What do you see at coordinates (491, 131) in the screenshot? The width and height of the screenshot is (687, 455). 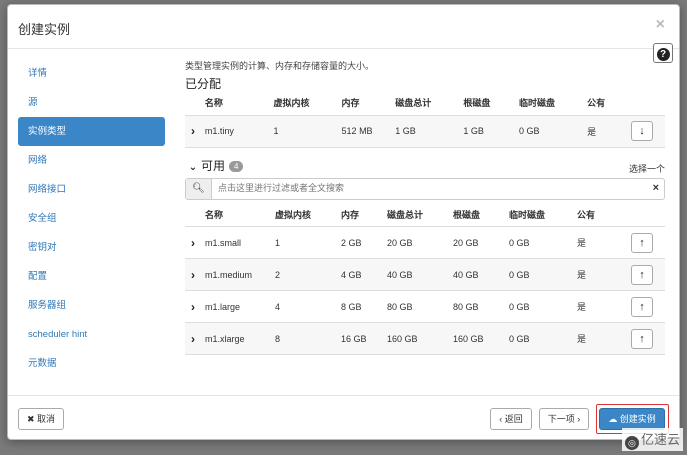 I see `cell-root-disk: 1 GB` at bounding box center [491, 131].